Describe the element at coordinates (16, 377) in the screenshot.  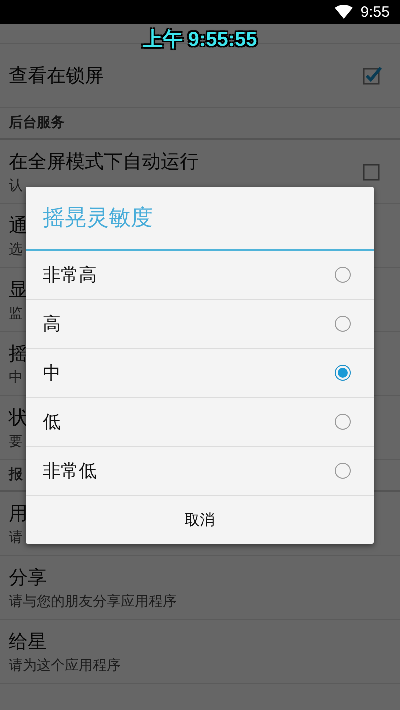
I see `setting-summary: 中` at that location.